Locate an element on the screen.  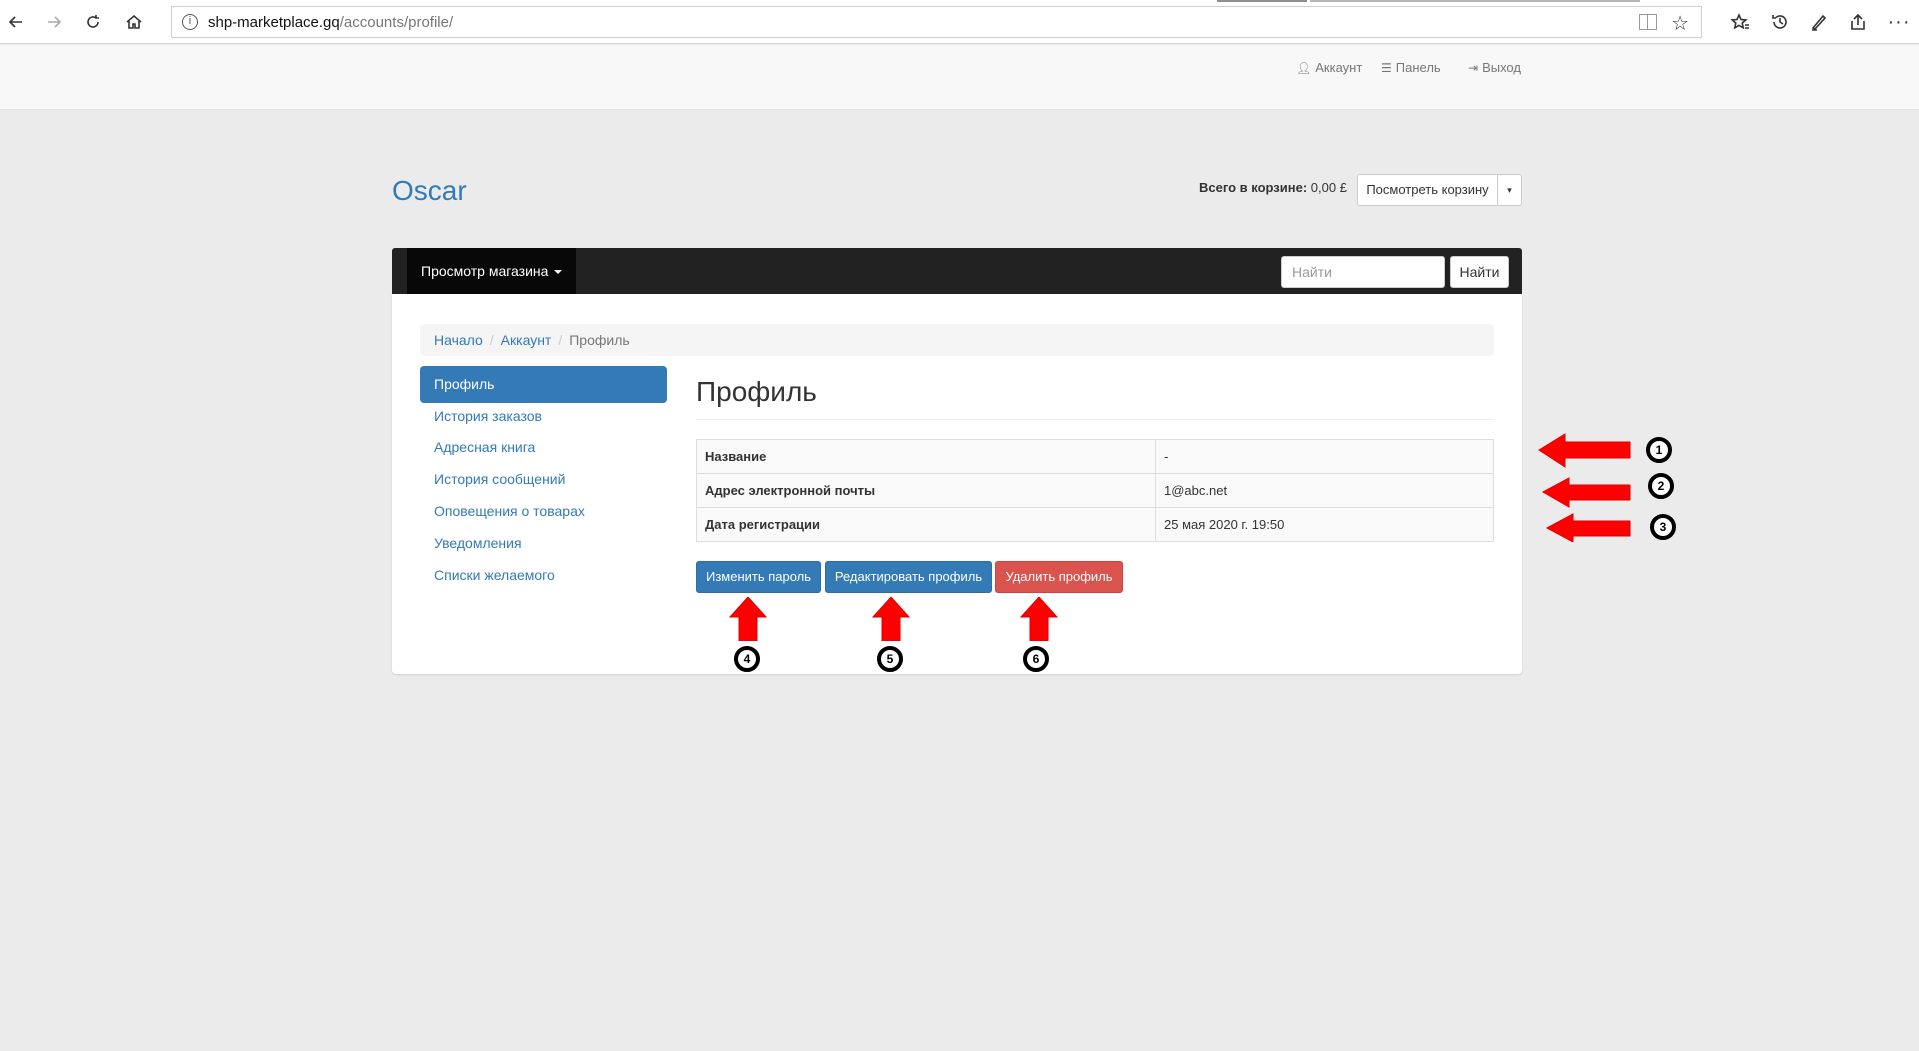
table-row: Адрес электронной почты 1@abc.net is located at coordinates (1095, 490).